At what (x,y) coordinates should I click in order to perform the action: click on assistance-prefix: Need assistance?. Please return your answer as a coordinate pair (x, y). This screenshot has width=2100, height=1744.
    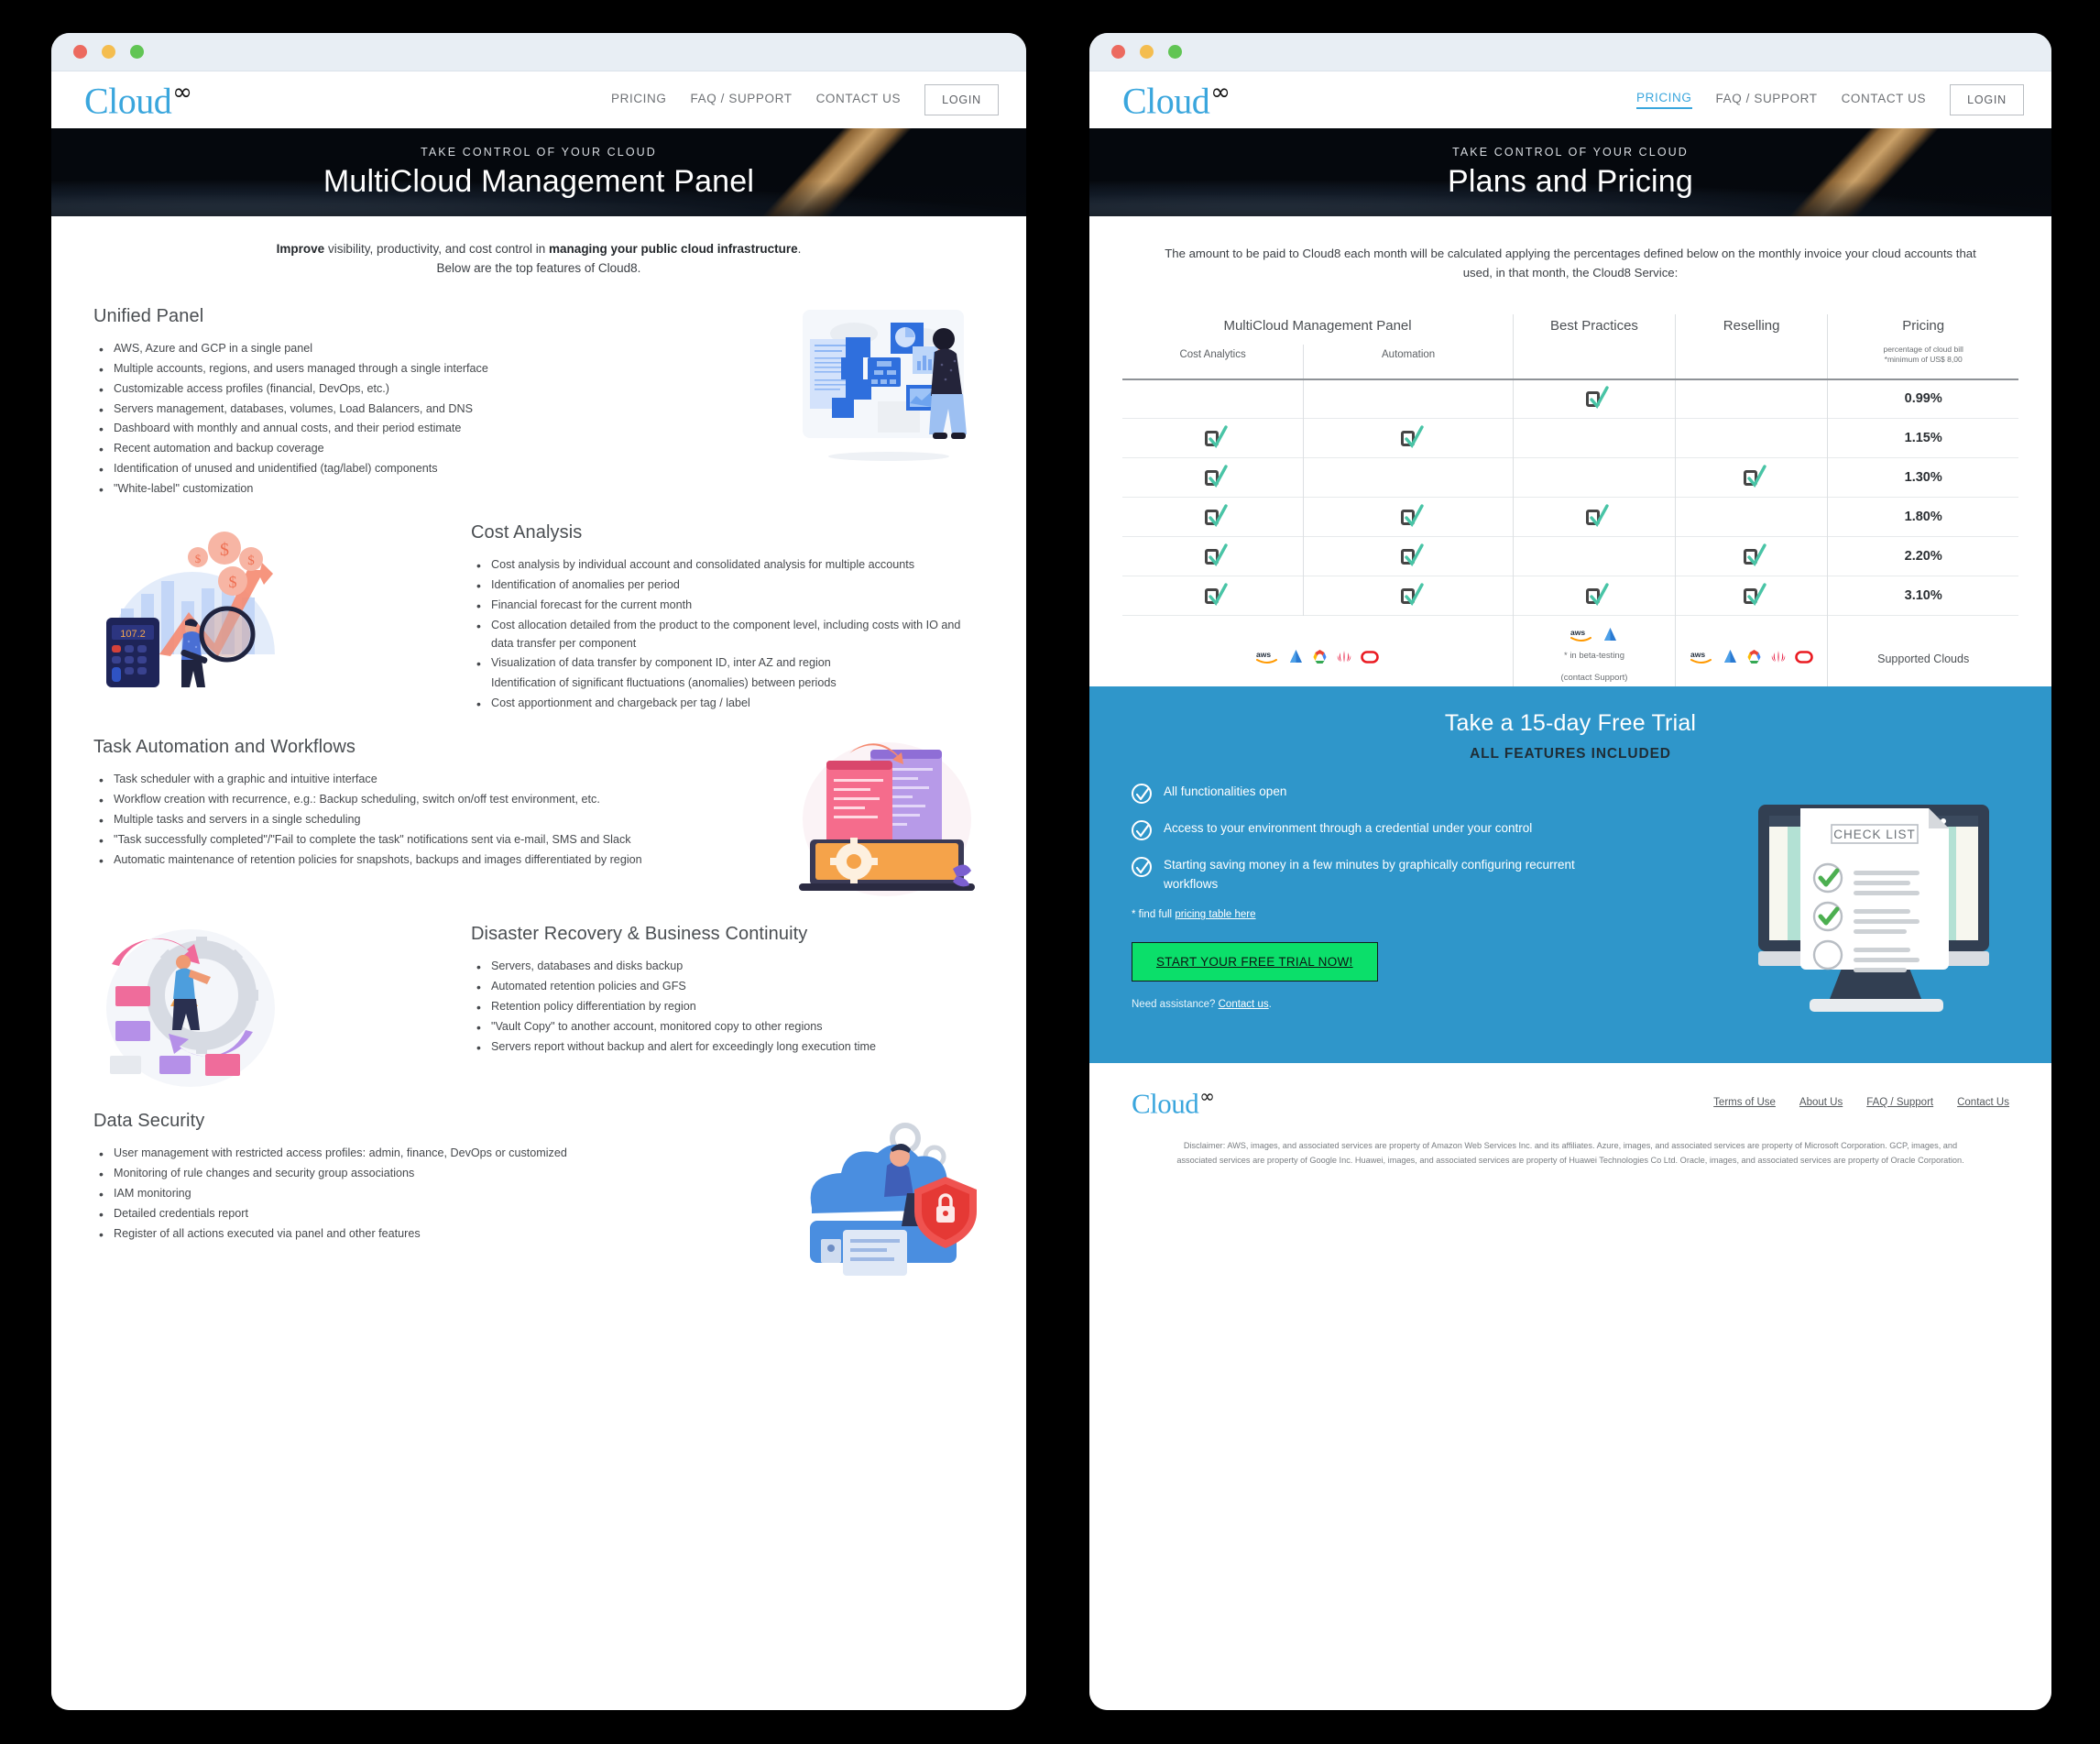
    Looking at the image, I should click on (1175, 1005).